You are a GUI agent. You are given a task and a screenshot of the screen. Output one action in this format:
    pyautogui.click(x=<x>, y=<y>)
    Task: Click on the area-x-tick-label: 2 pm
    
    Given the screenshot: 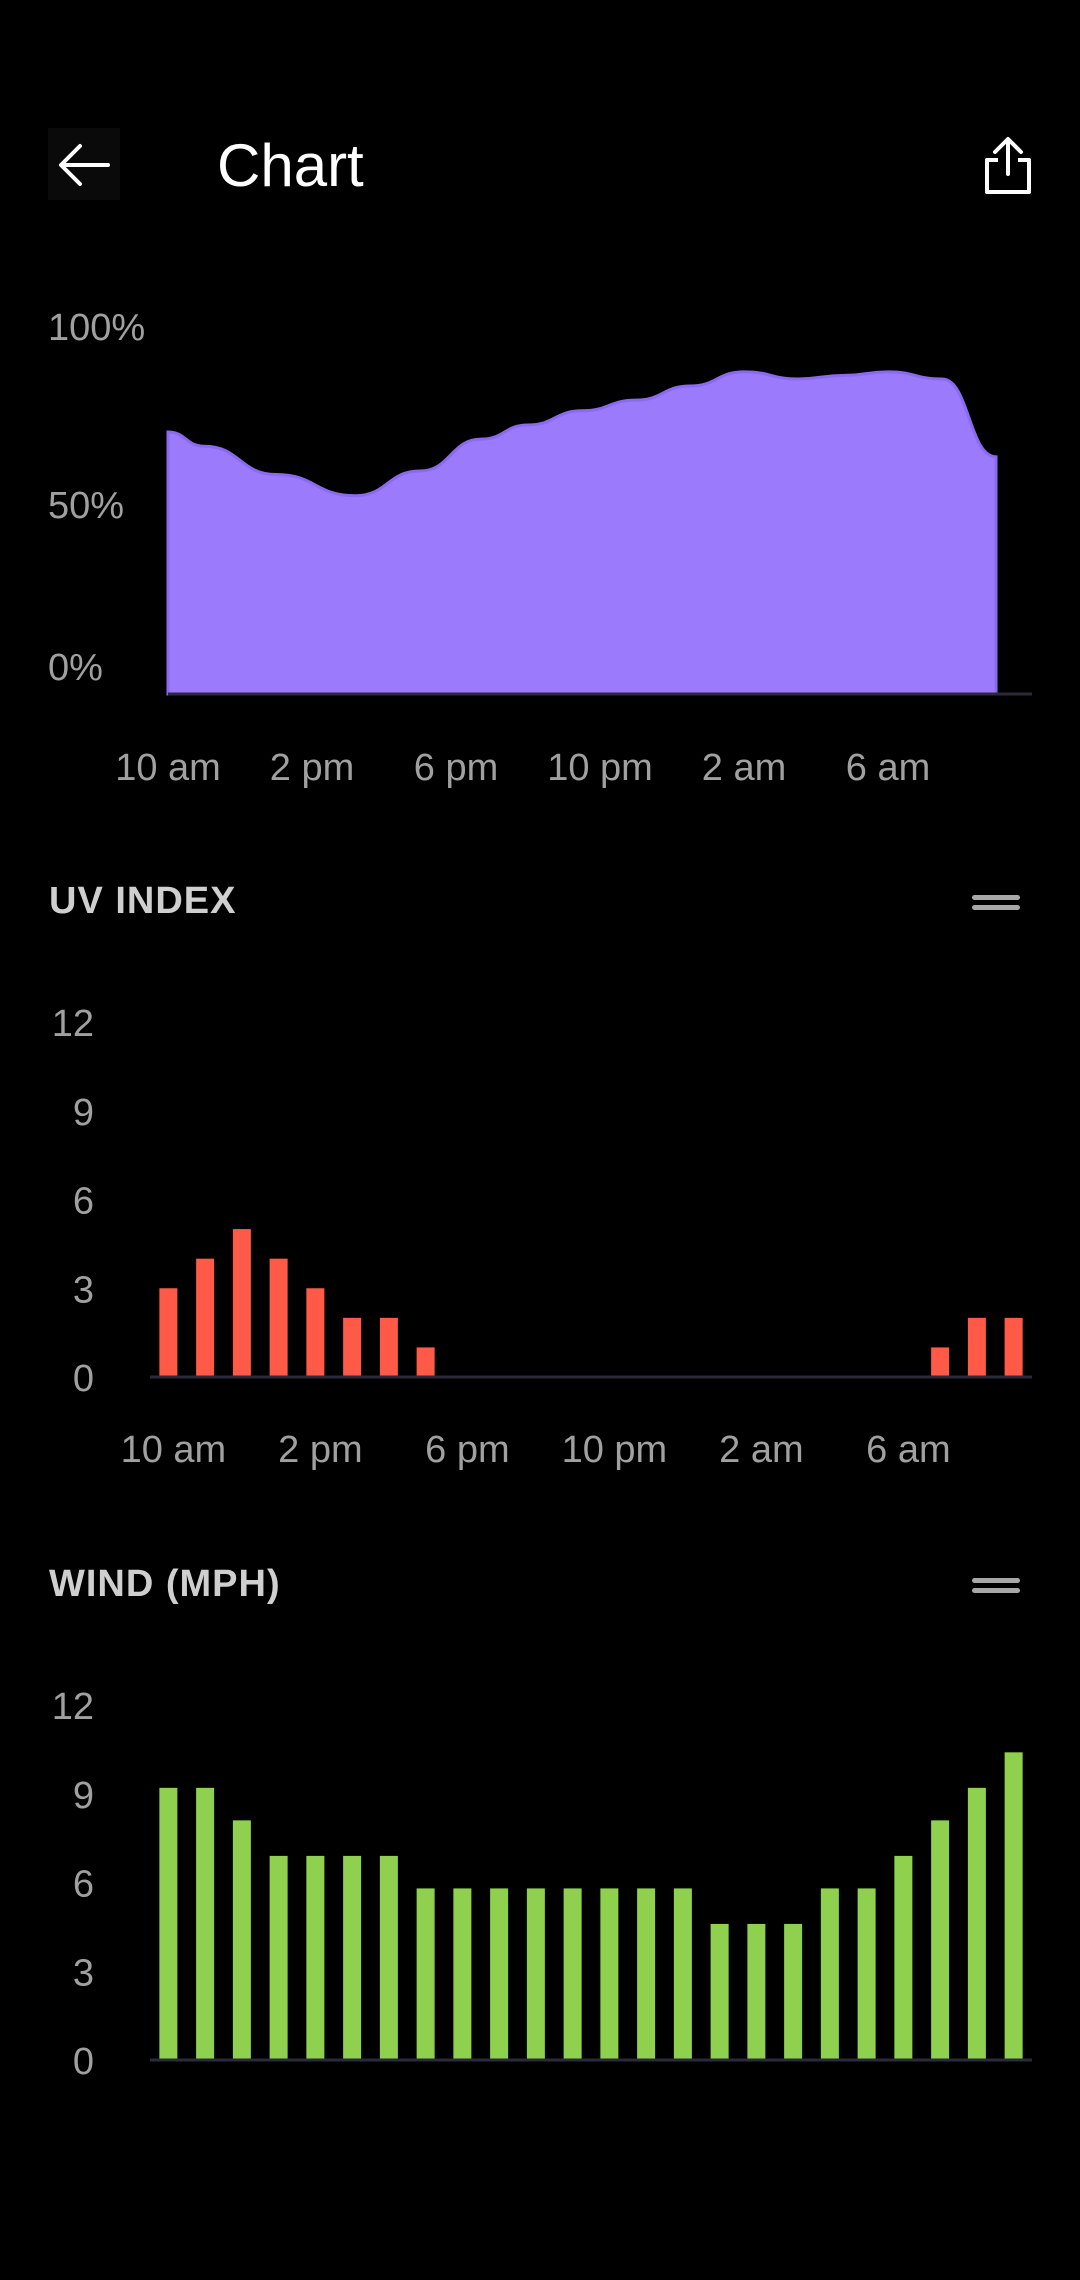 What is the action you would take?
    pyautogui.click(x=312, y=768)
    